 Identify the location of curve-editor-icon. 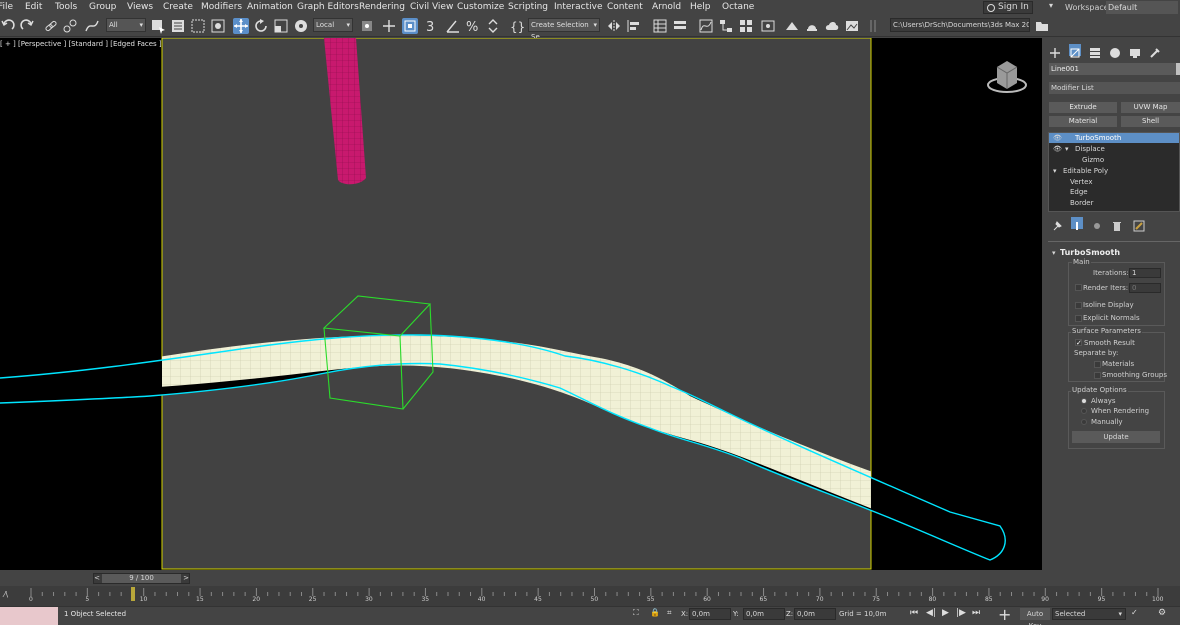
(706, 26).